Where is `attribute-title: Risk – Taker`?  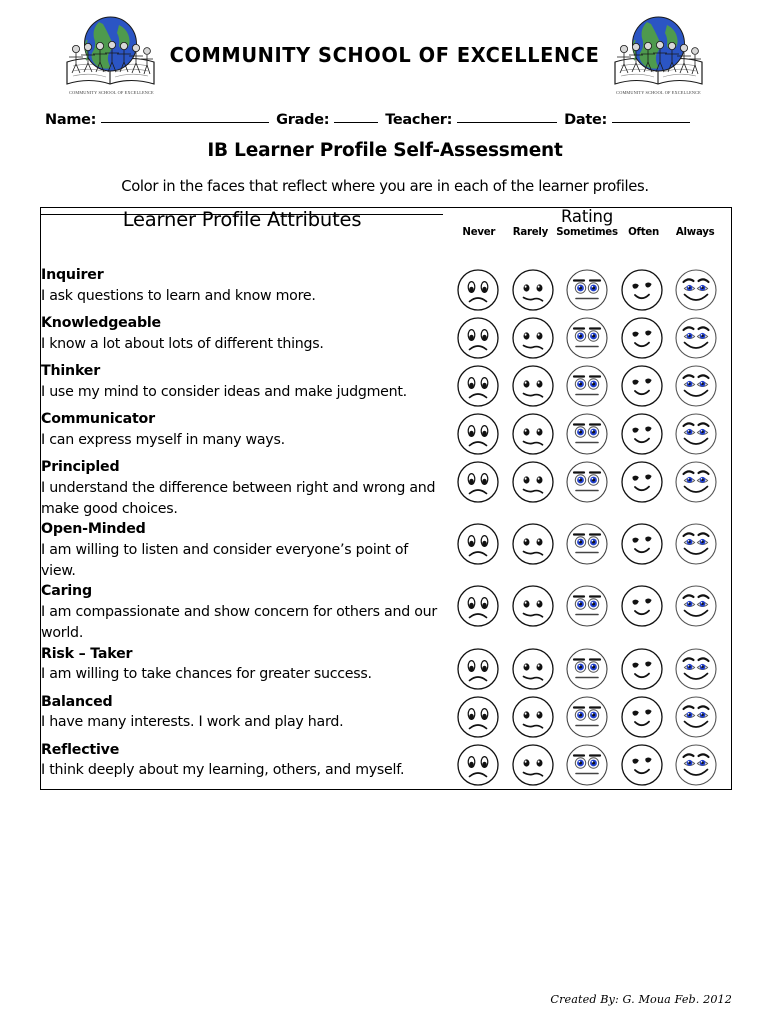 attribute-title: Risk – Taker is located at coordinates (87, 653).